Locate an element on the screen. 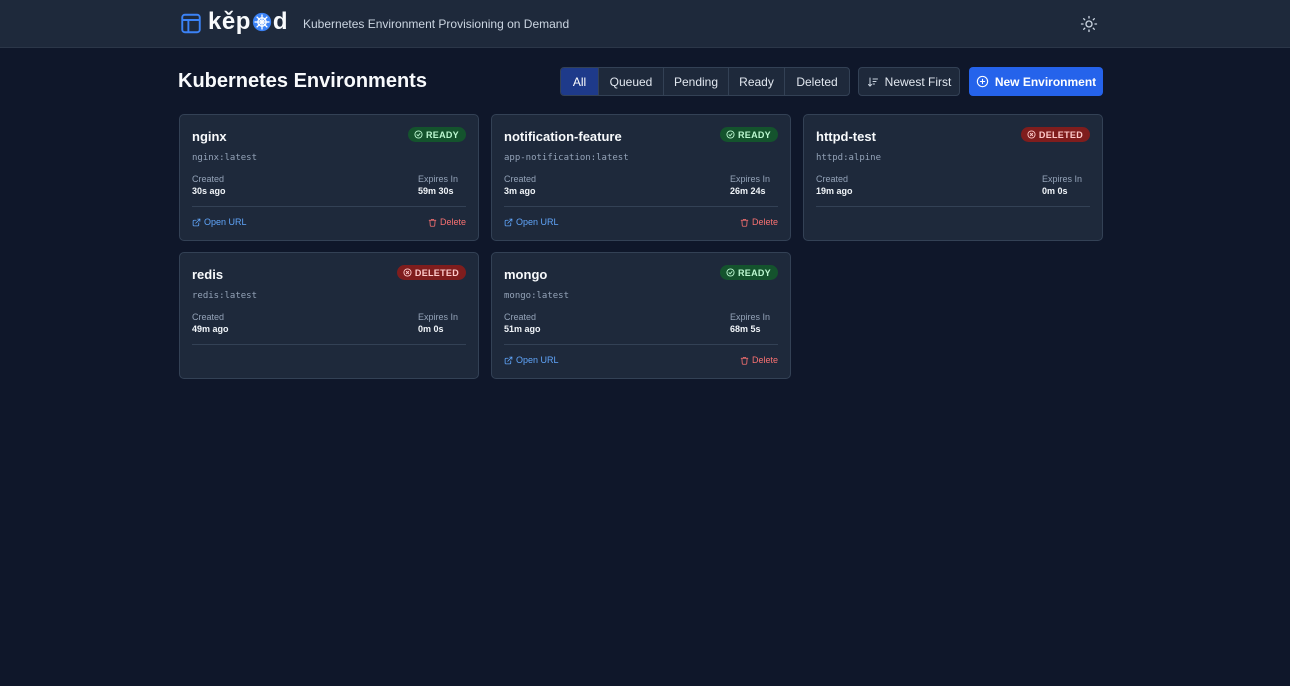 This screenshot has height=686, width=1290. helm-wheel-icon is located at coordinates (262, 22).